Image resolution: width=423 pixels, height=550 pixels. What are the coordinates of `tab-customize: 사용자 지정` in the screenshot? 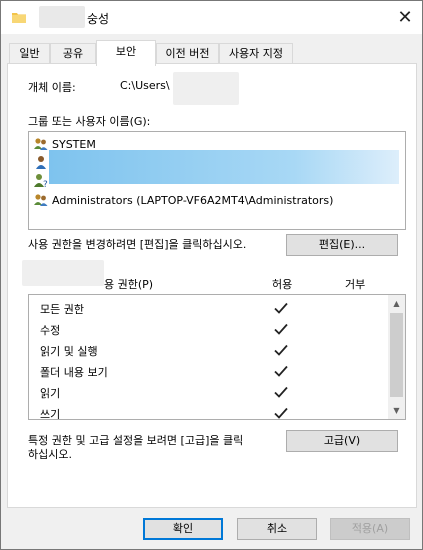 It's located at (256, 54).